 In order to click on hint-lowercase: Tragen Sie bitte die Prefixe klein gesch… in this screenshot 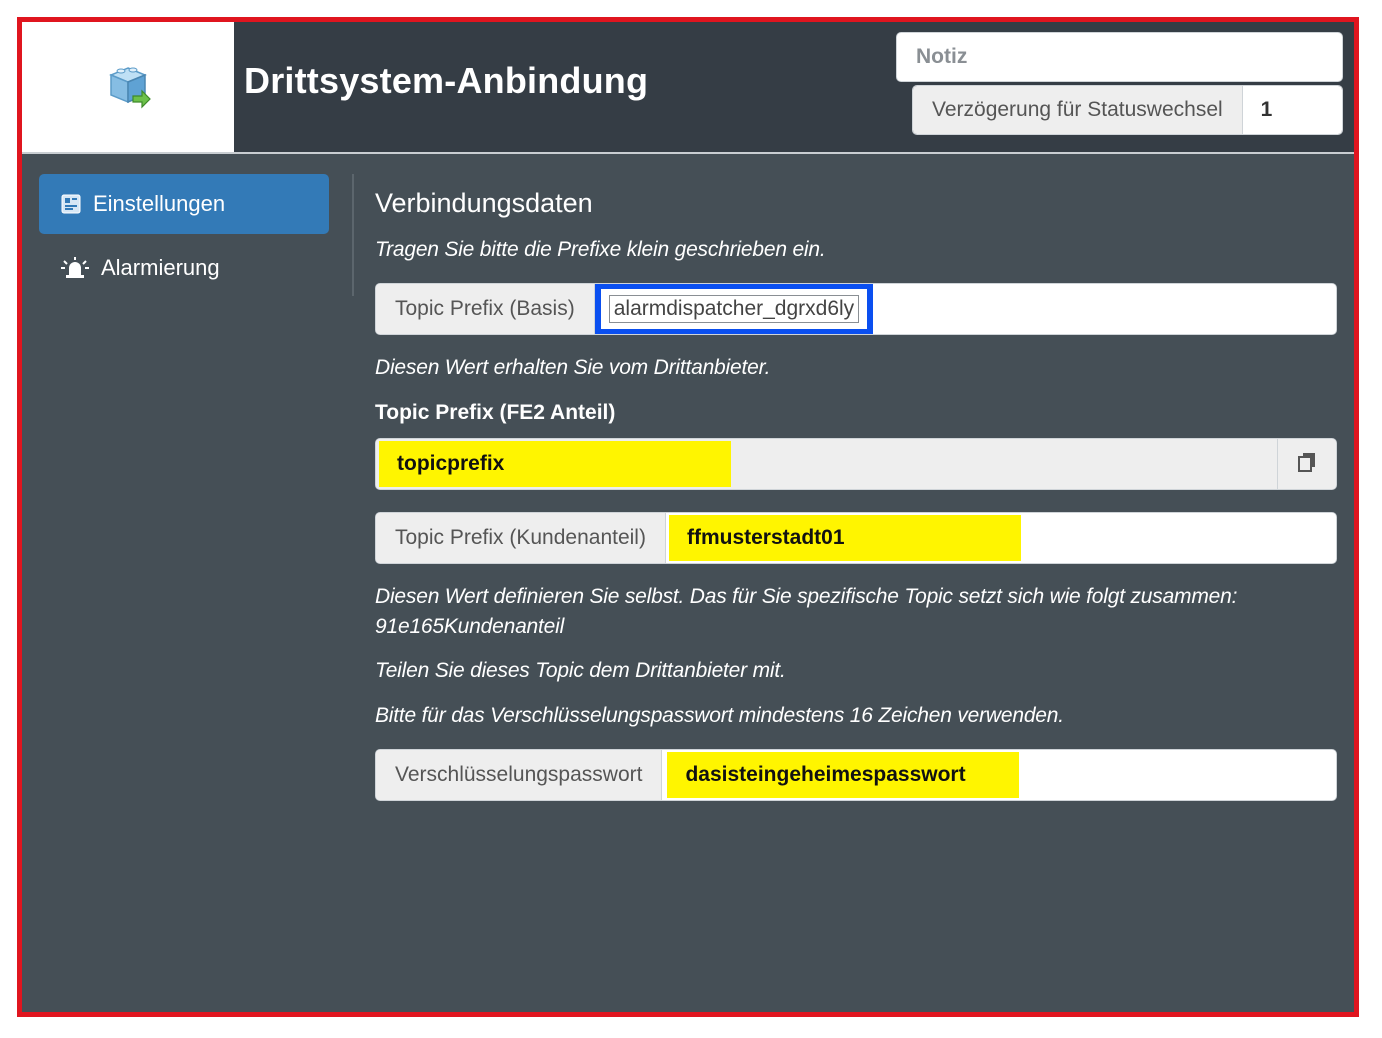, I will do `click(600, 249)`.